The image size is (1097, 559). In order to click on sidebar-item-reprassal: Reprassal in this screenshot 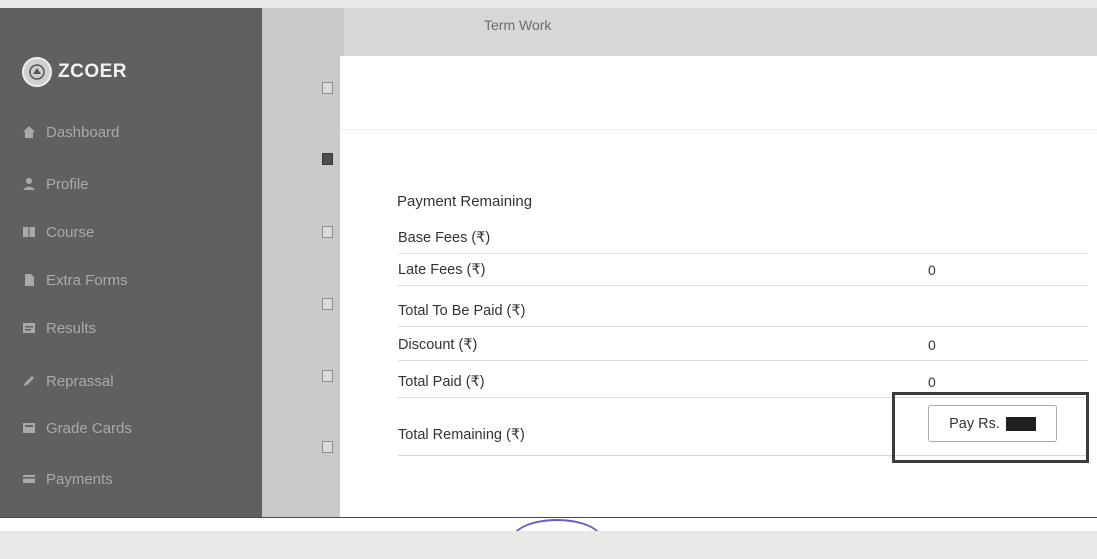, I will do `click(68, 381)`.